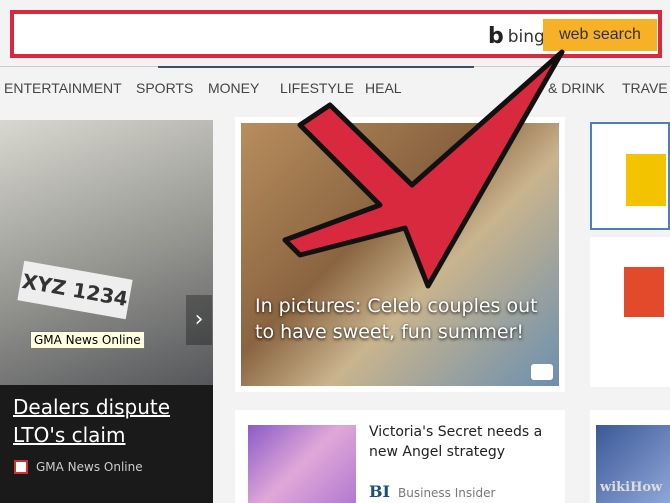 The height and width of the screenshot is (503, 670). Describe the element at coordinates (631, 487) in the screenshot. I see `watermark: wikiHow` at that location.